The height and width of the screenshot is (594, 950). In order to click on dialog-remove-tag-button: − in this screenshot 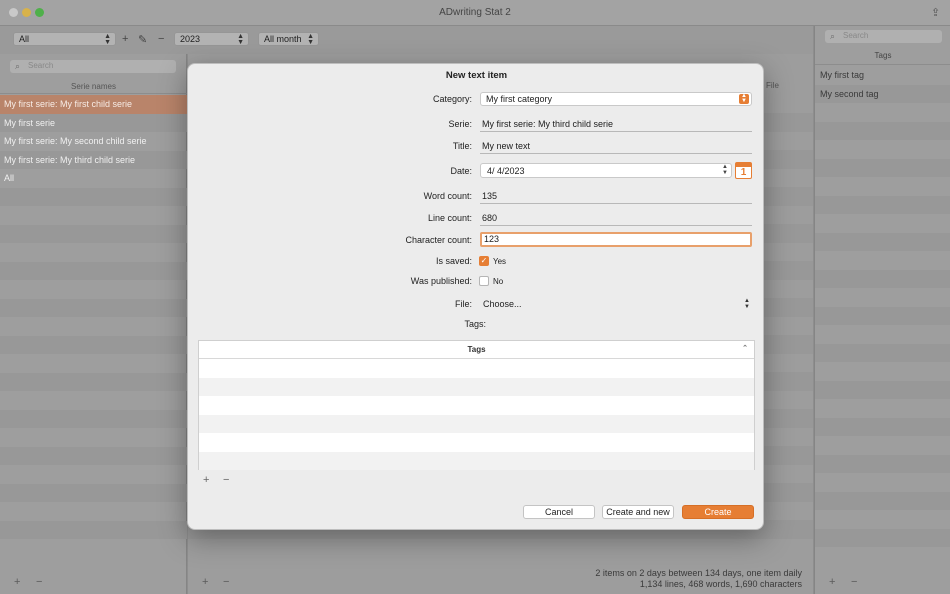, I will do `click(226, 480)`.